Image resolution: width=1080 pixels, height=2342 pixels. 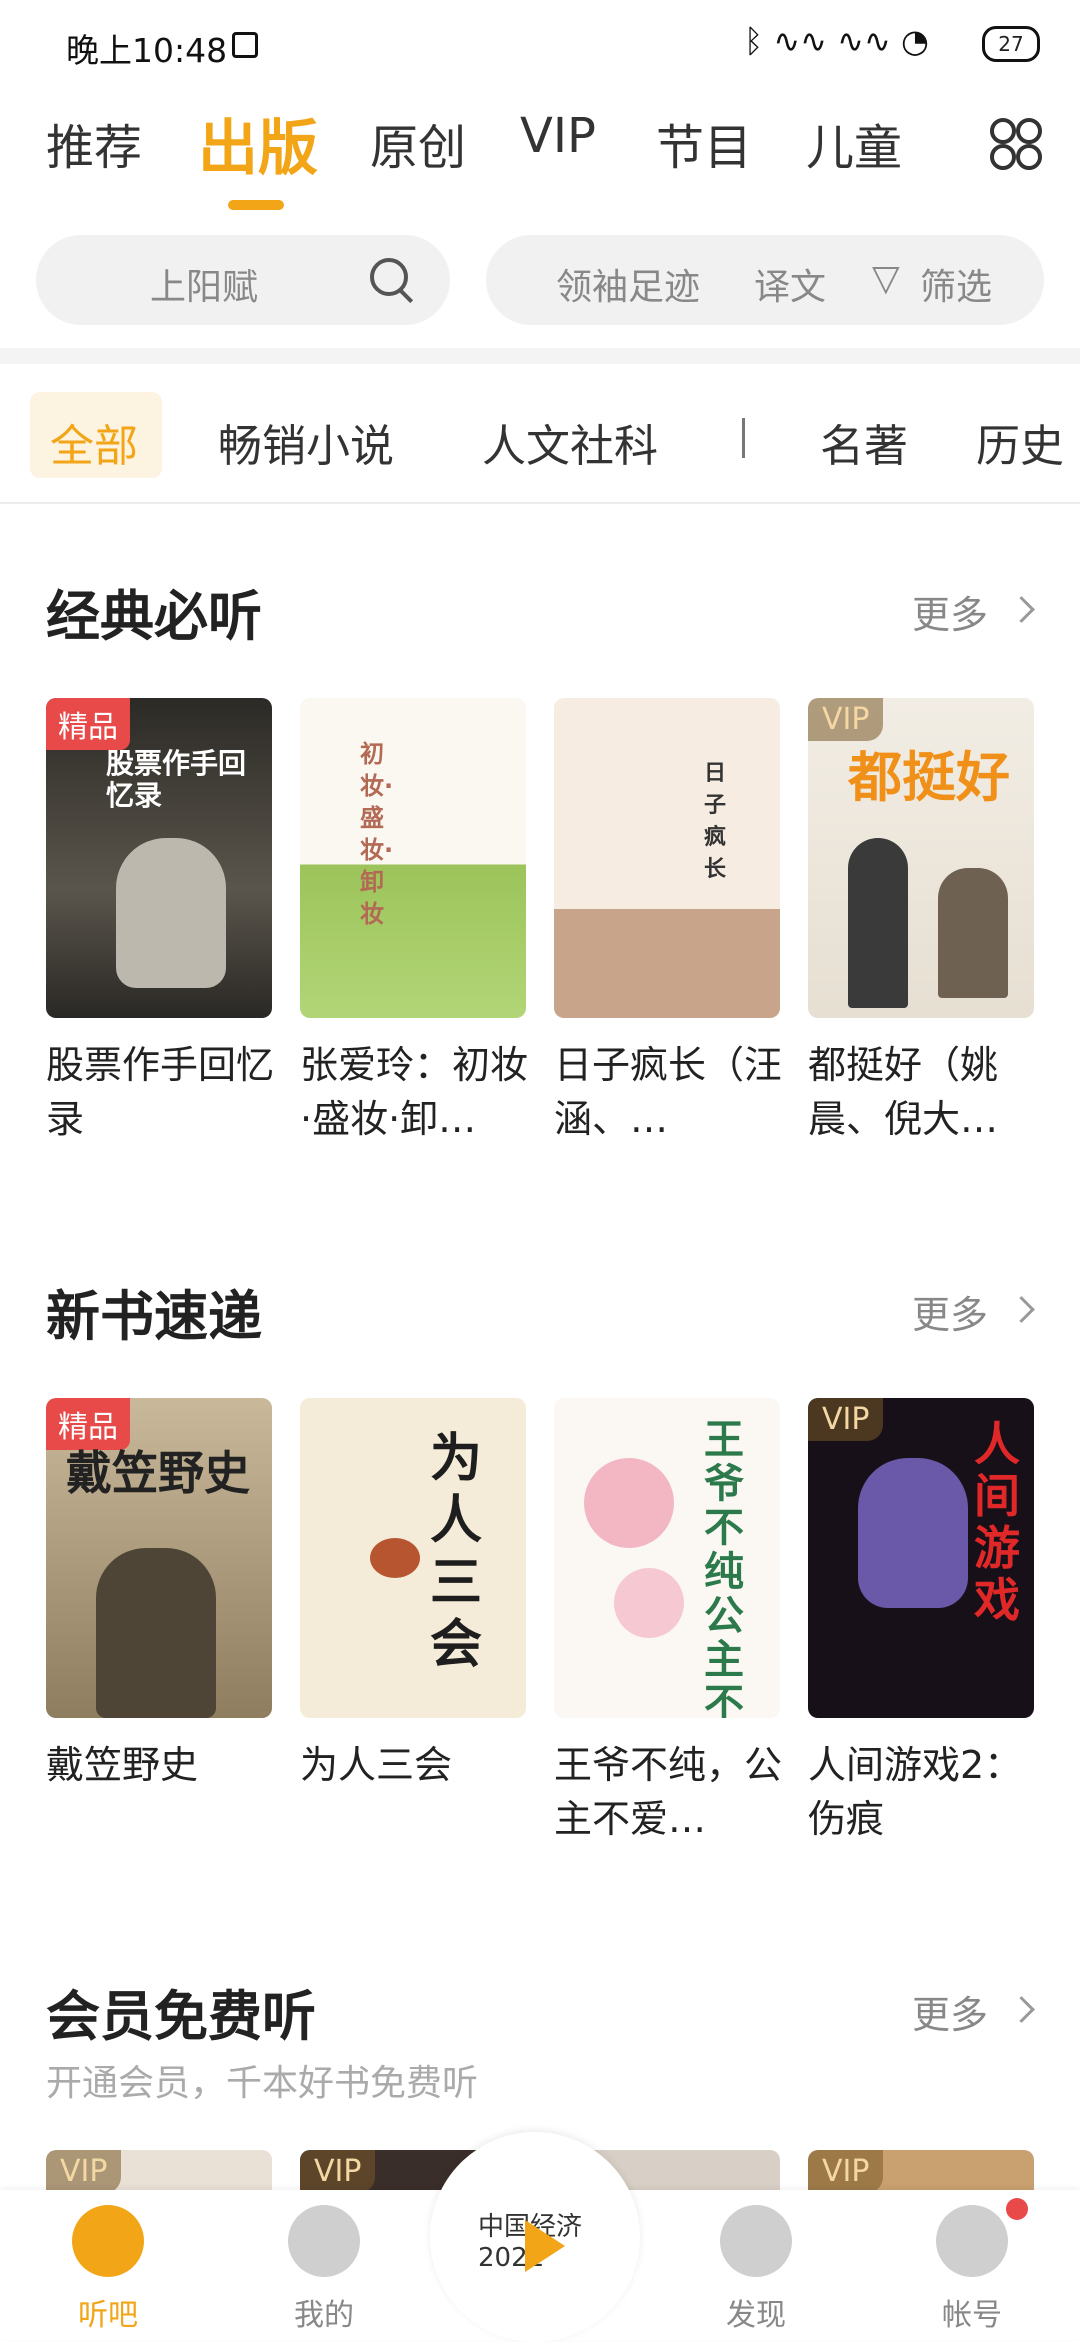 I want to click on book-cover: 为人三会, so click(x=413, y=1558).